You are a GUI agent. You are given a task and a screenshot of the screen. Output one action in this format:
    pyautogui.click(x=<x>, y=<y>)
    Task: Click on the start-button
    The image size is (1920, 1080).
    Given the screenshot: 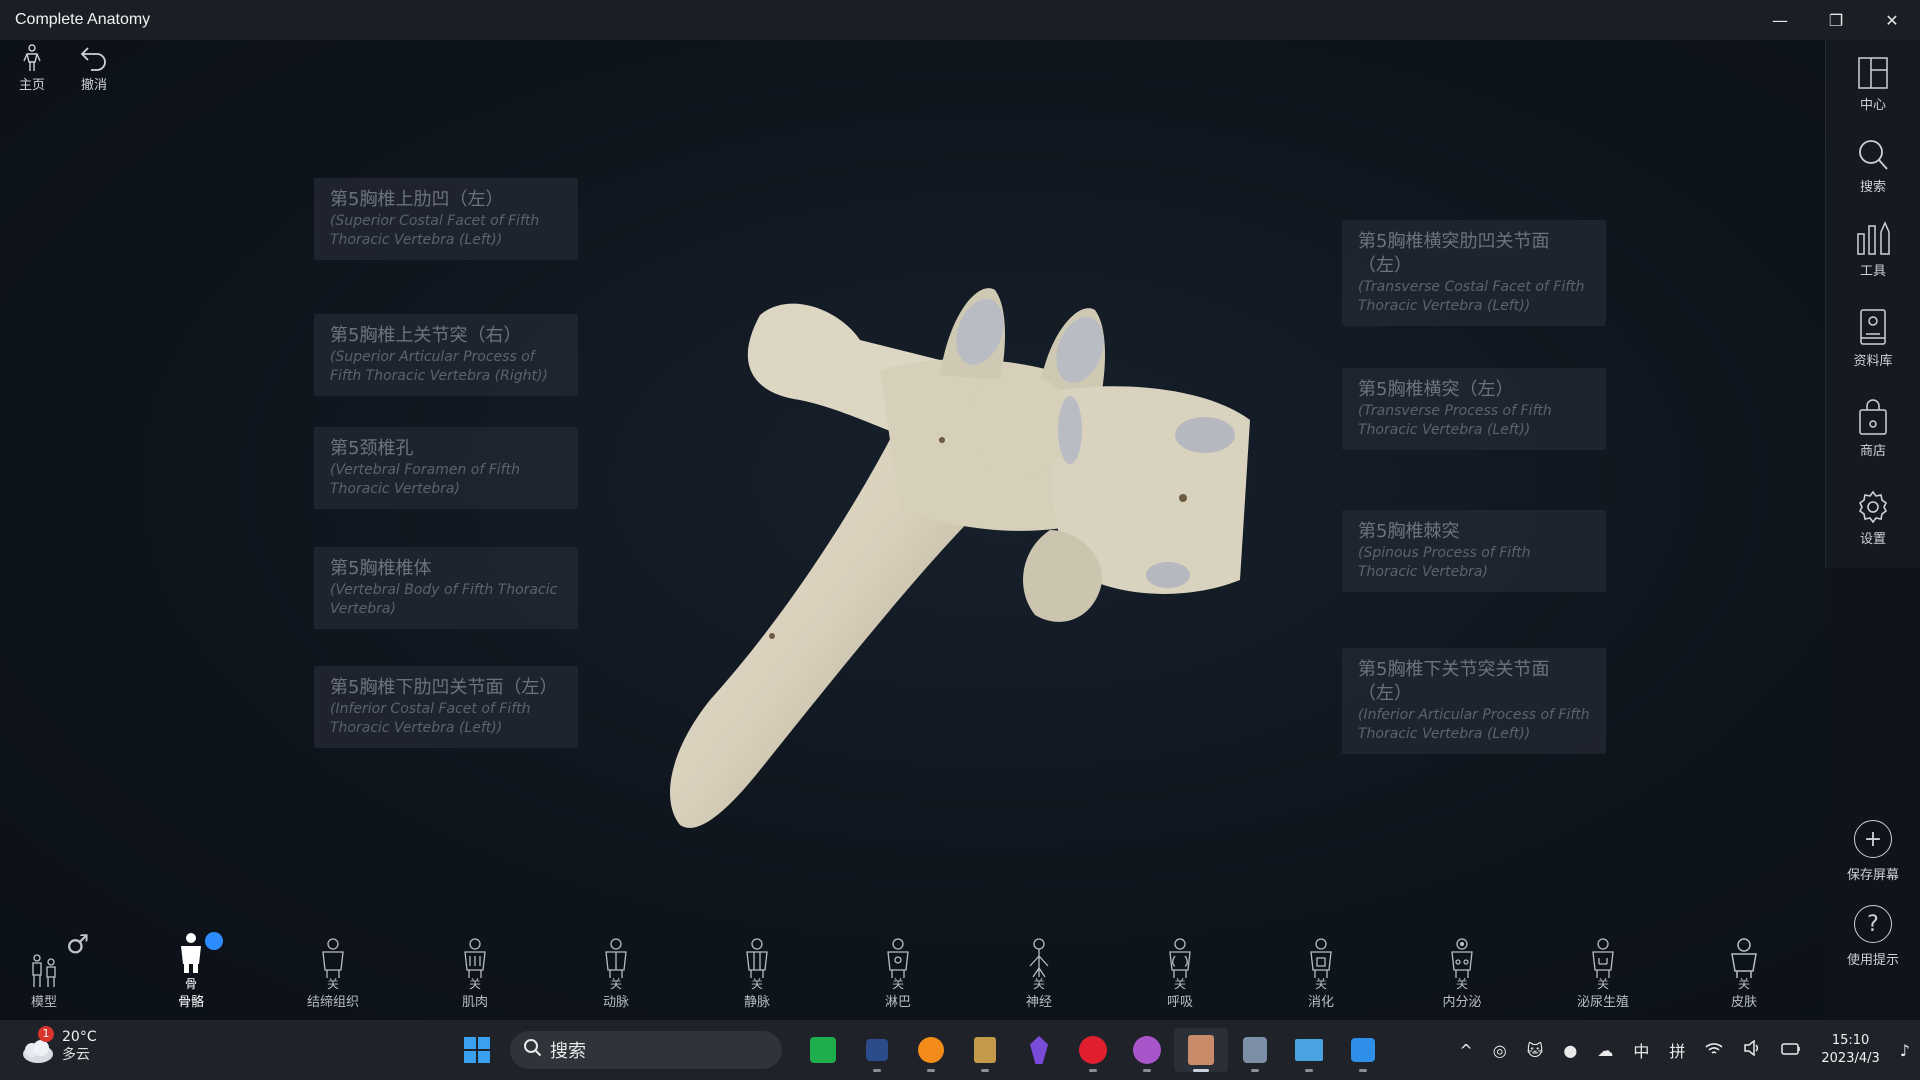 What is the action you would take?
    pyautogui.click(x=477, y=1050)
    